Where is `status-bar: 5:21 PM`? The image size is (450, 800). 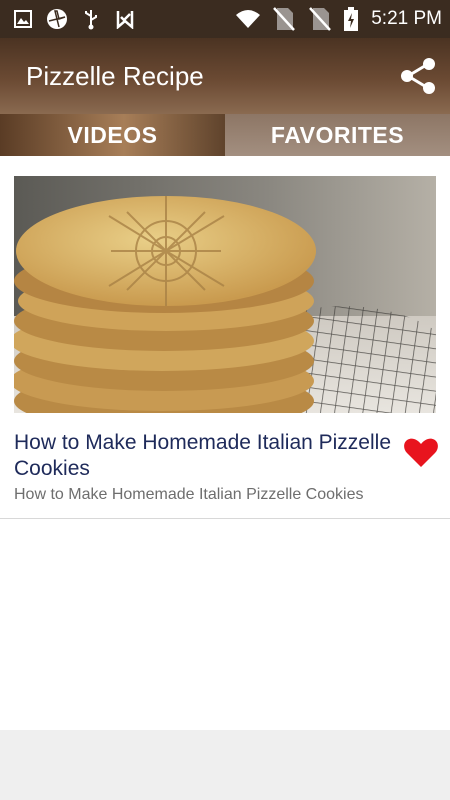
status-bar: 5:21 PM is located at coordinates (225, 19).